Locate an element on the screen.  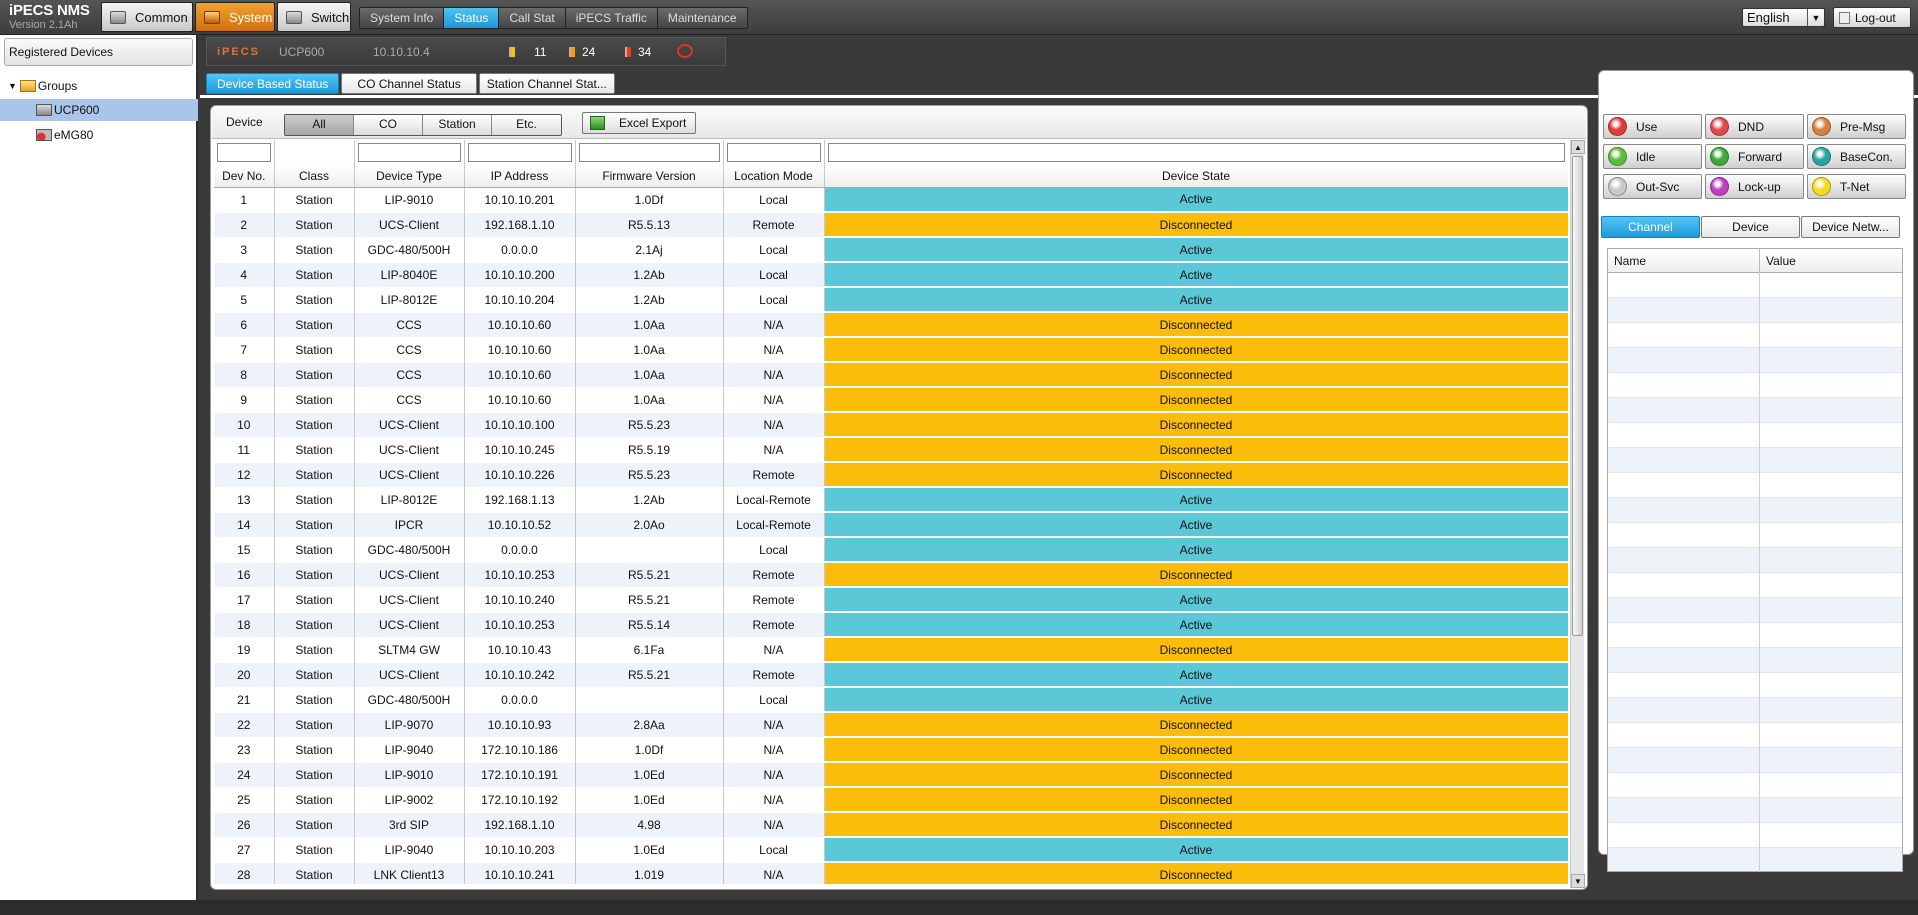
filter-ip-input is located at coordinates (519, 152).